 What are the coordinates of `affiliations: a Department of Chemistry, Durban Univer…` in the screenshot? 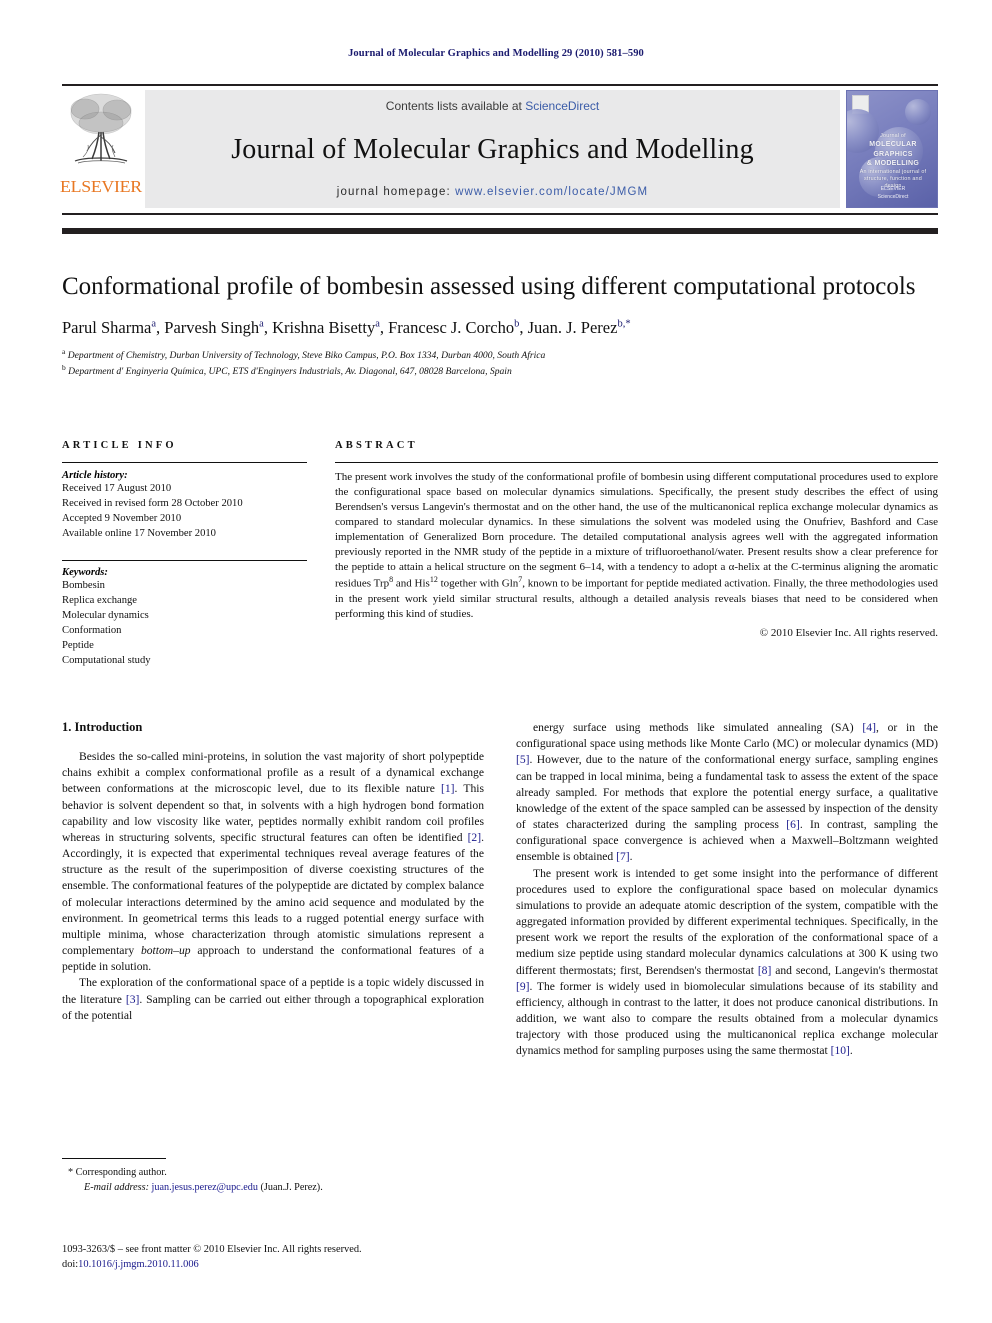 It's located at (500, 363).